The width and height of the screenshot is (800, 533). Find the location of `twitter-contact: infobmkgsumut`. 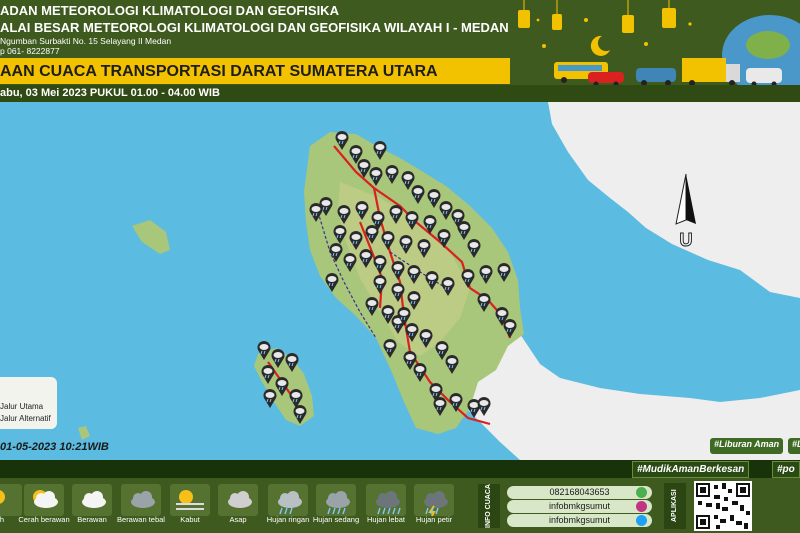

twitter-contact: infobmkgsumut is located at coordinates (579, 520).